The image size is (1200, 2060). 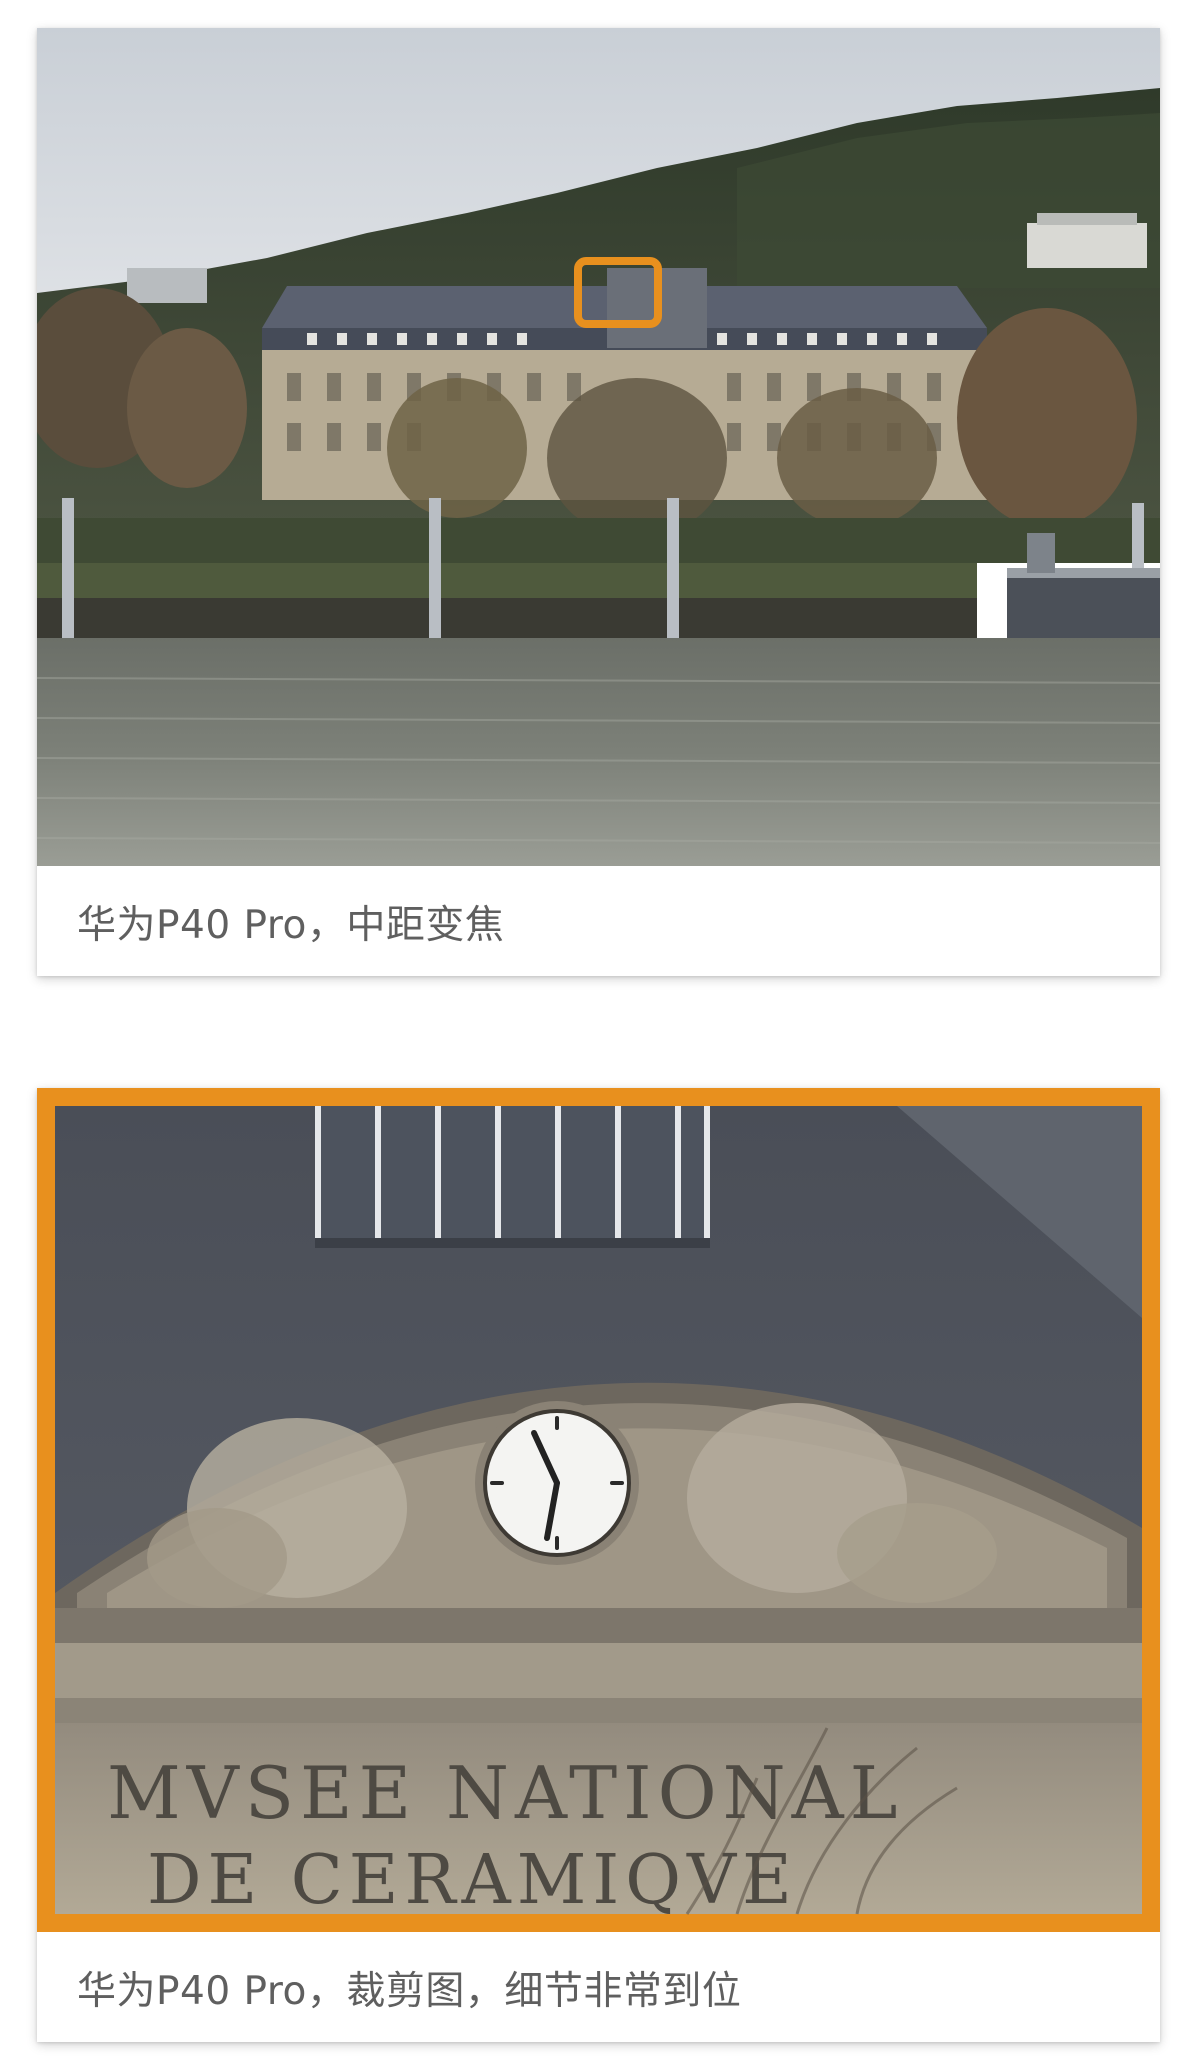 I want to click on inscription-line-1: MVSEE NATIONAL, so click(x=505, y=1793).